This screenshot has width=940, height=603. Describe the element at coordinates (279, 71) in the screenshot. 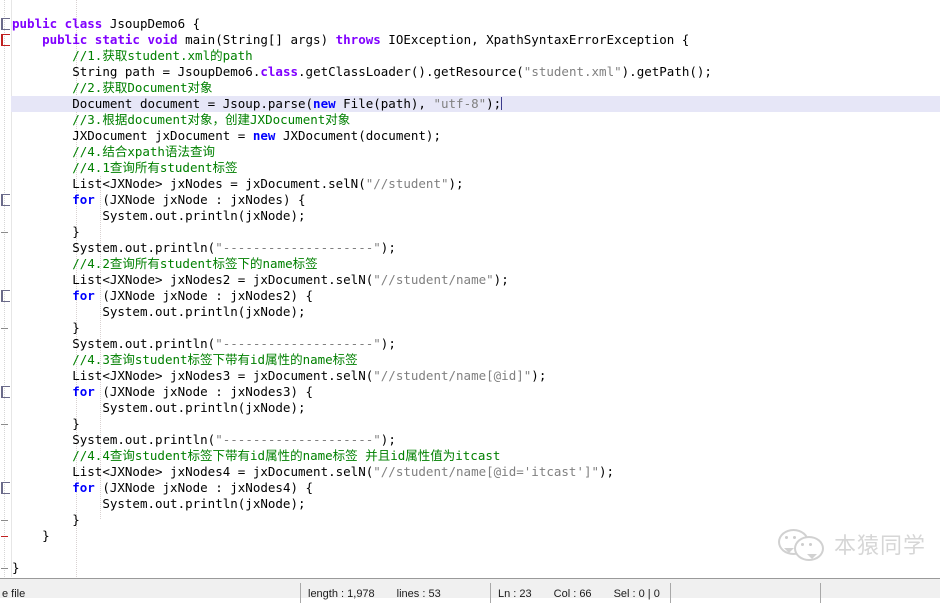

I see `code-token-kw: class` at that location.